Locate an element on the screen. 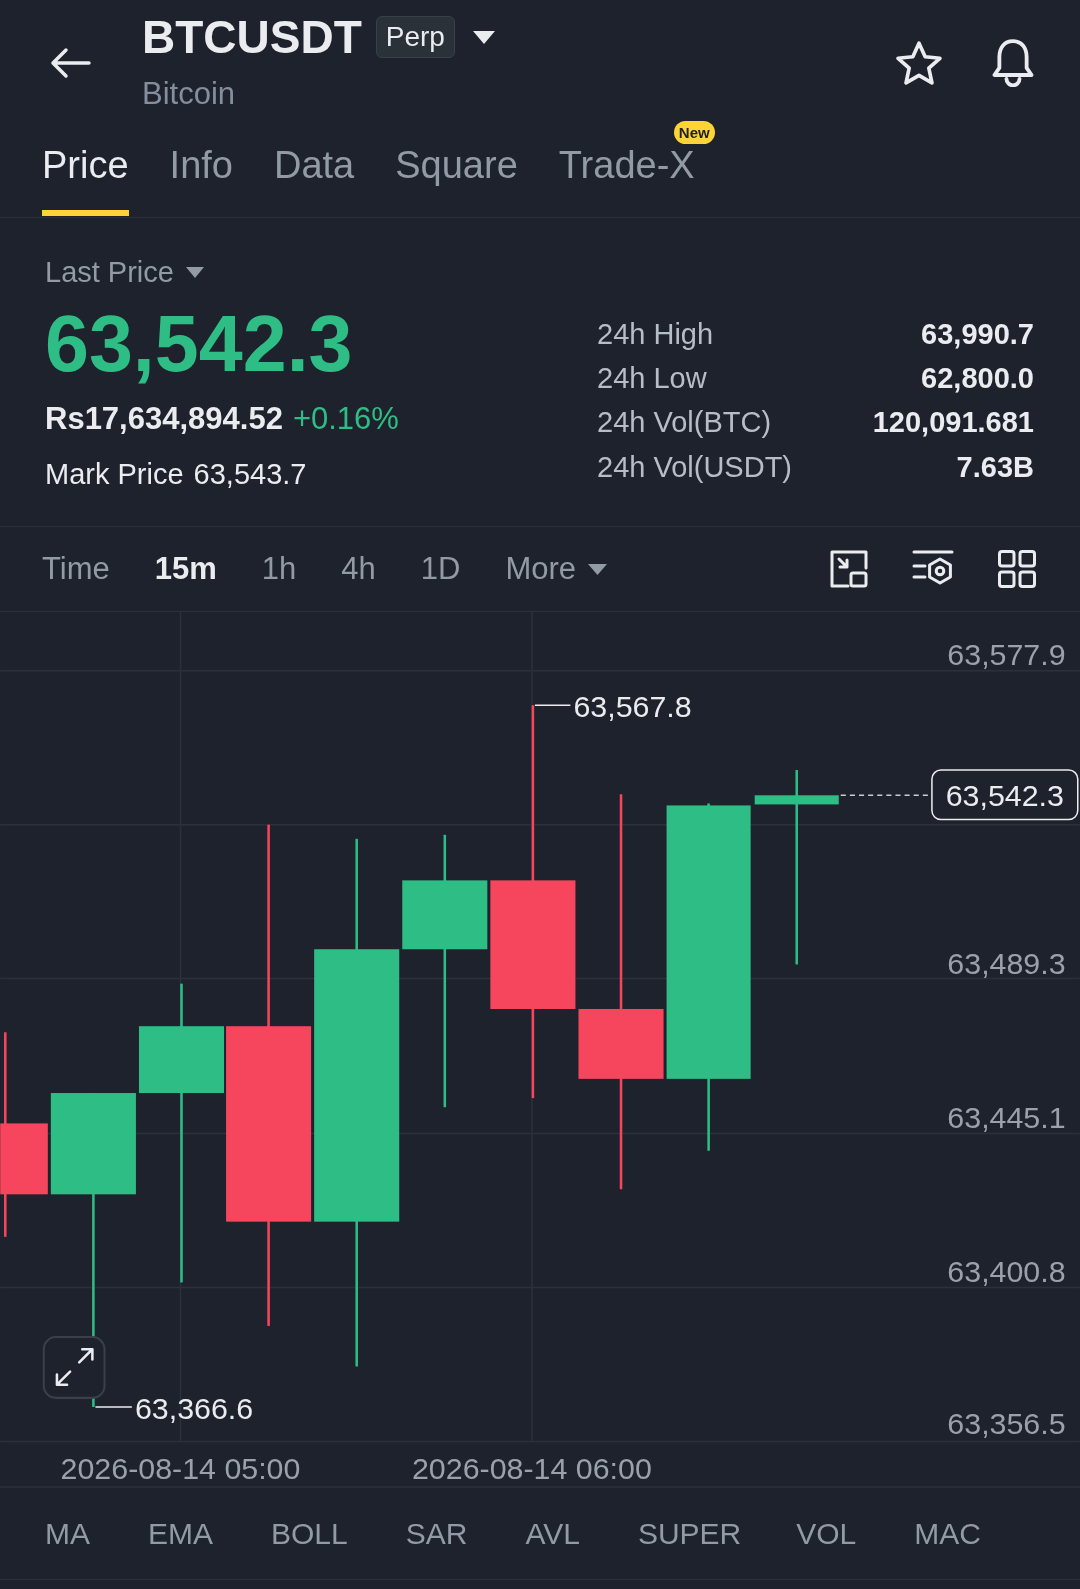  bell-icon is located at coordinates (1013, 63).